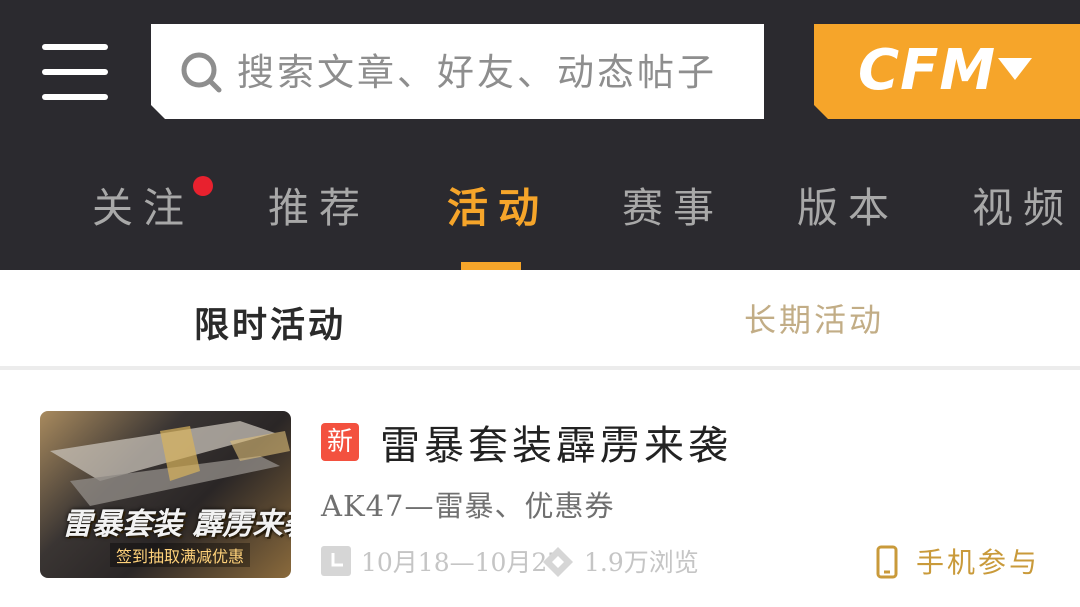 The height and width of the screenshot is (607, 1080). I want to click on new-badge: 新, so click(340, 442).